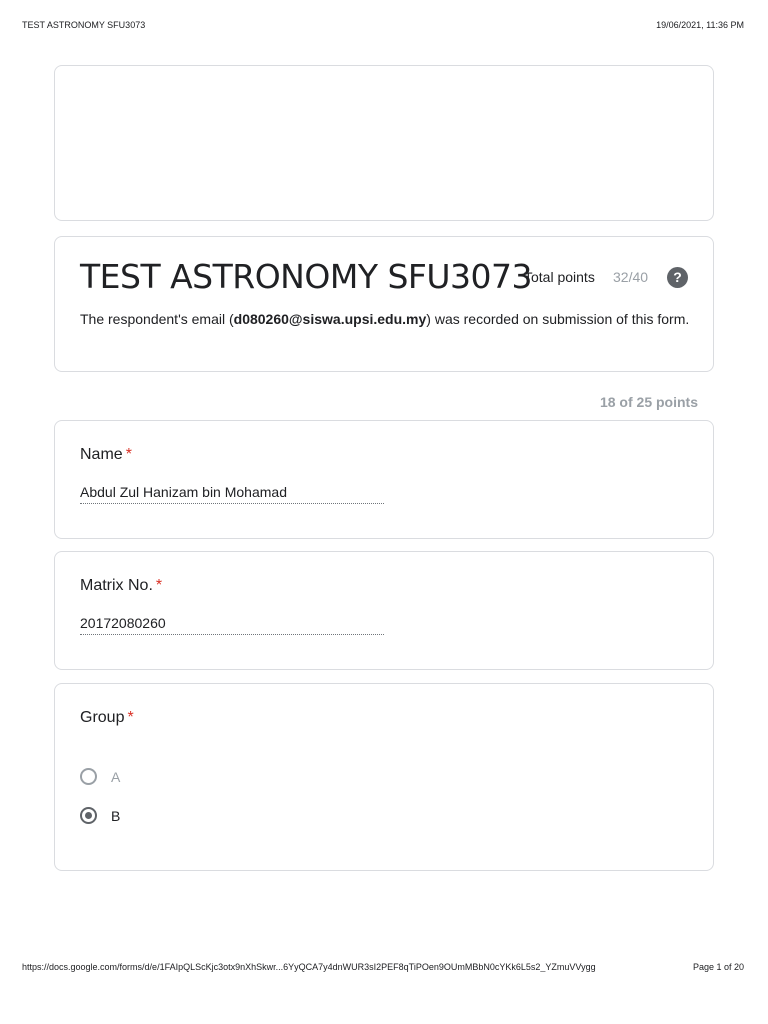  What do you see at coordinates (306, 276) in the screenshot?
I see `form-title: TEST ASTRONOMY SFU3073` at bounding box center [306, 276].